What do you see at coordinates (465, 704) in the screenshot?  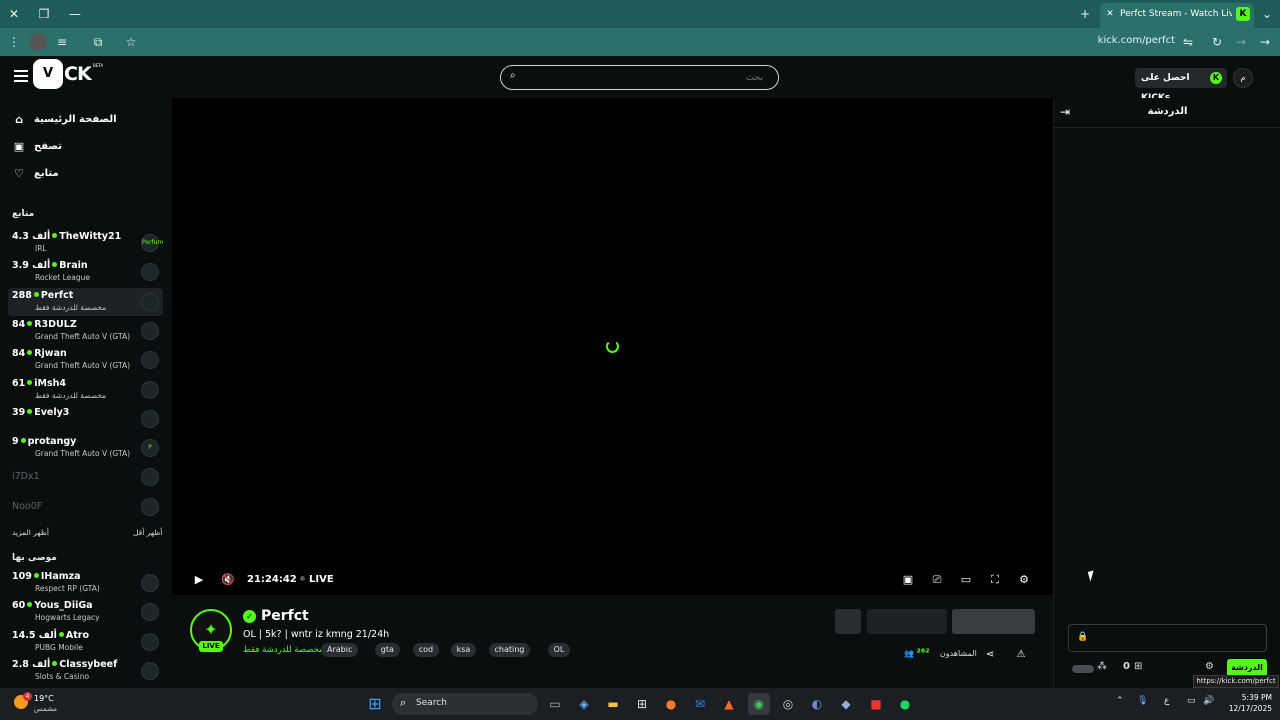 I see `taskbar-search: ⌕ Search` at bounding box center [465, 704].